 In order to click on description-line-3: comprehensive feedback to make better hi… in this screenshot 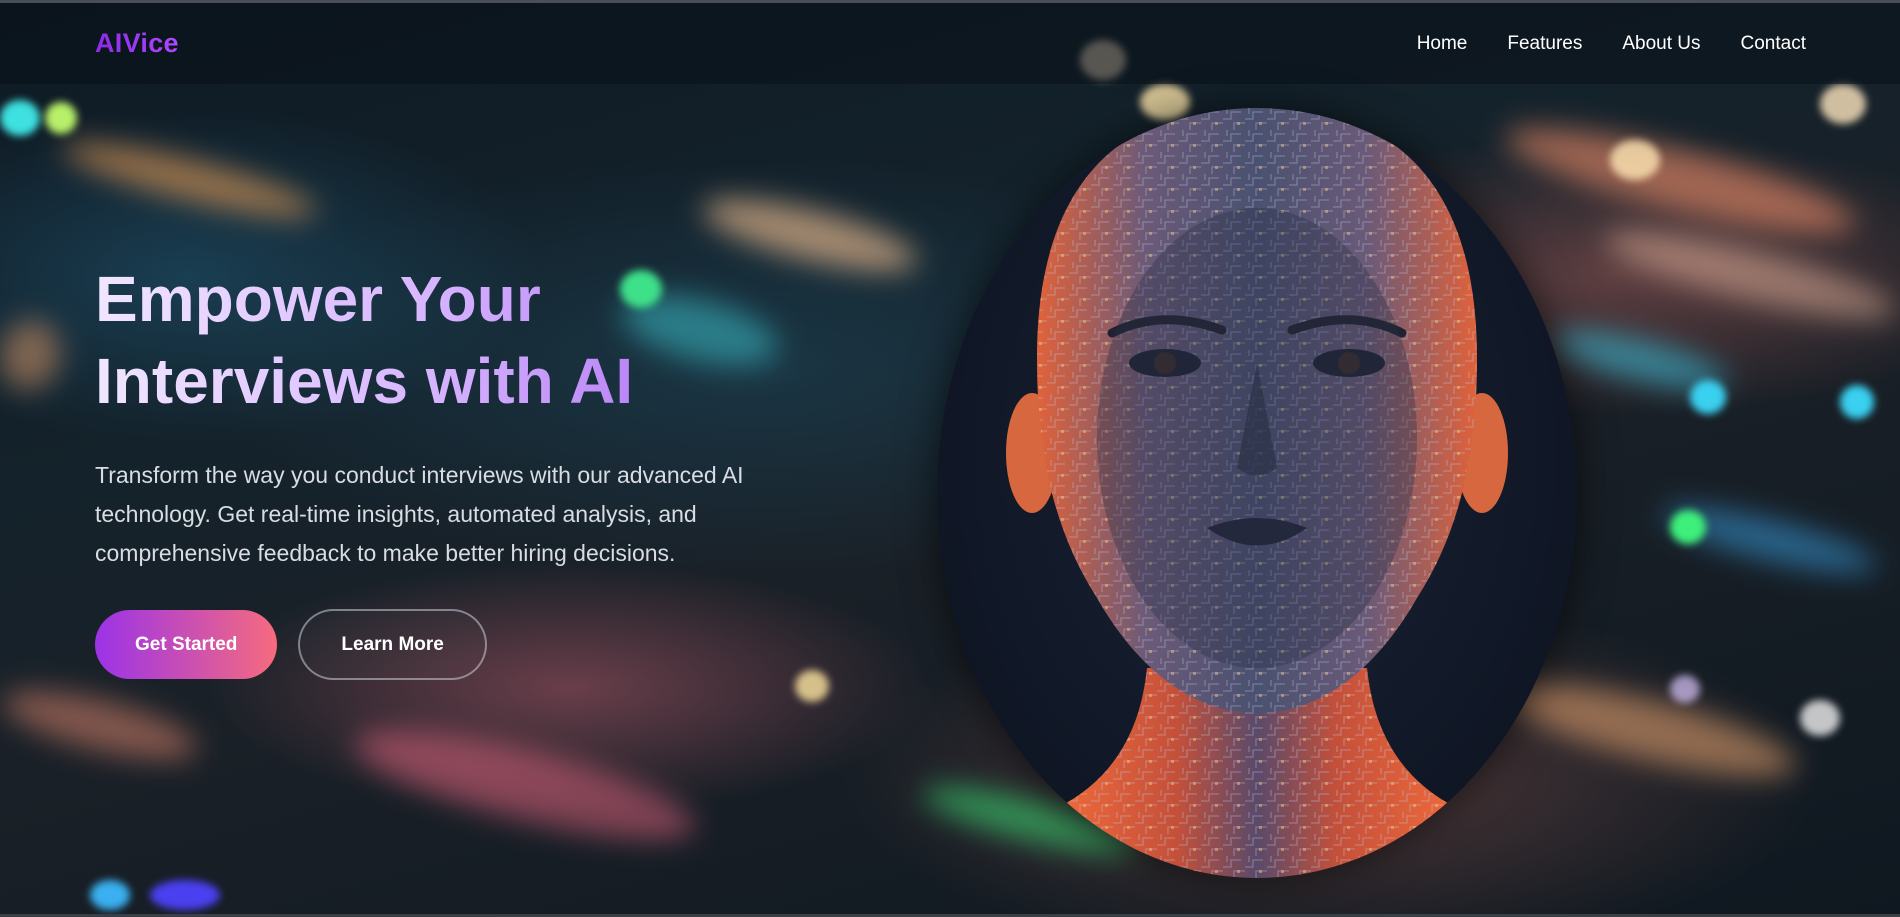, I will do `click(385, 553)`.